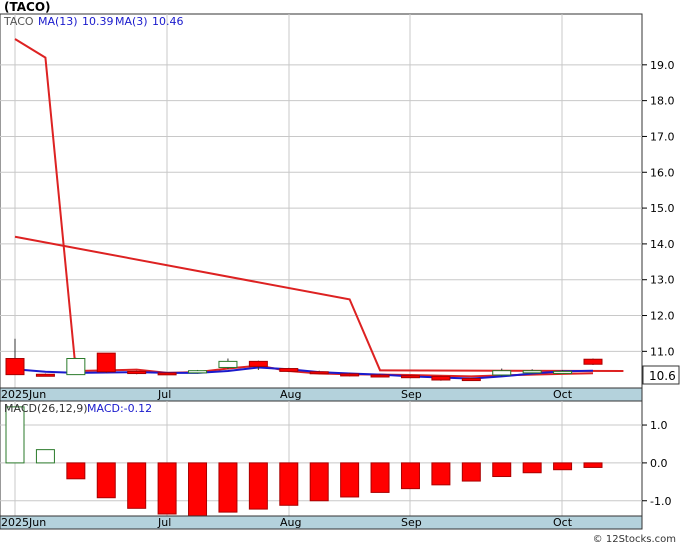 Image resolution: width=680 pixels, height=546 pixels. What do you see at coordinates (164, 394) in the screenshot?
I see `price-xaxis-label-1: Jul` at bounding box center [164, 394].